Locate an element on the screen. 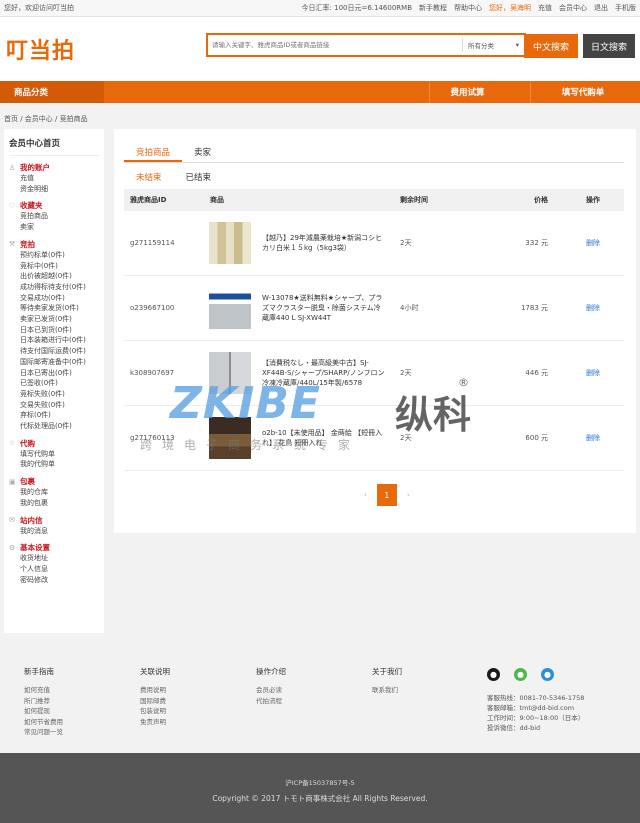  sidebar-item: 竞拍商品 is located at coordinates (54, 216).